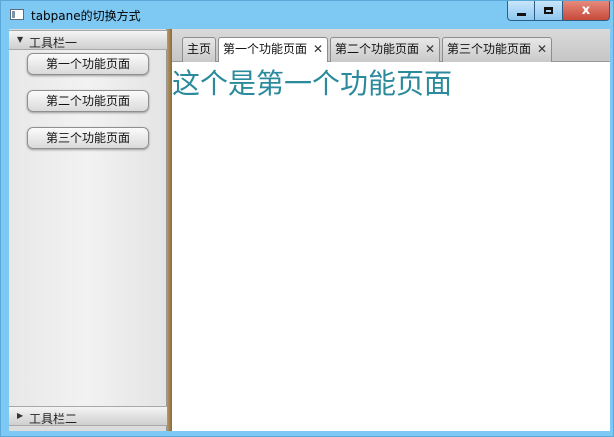  What do you see at coordinates (88, 416) in the screenshot?
I see `accordion-header-toolbar-2: ▶ 工具栏二` at bounding box center [88, 416].